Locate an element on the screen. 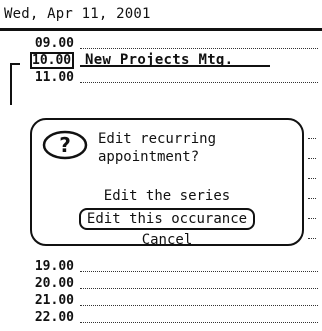  time-slot-2200: 22.00 is located at coordinates (161, 317).